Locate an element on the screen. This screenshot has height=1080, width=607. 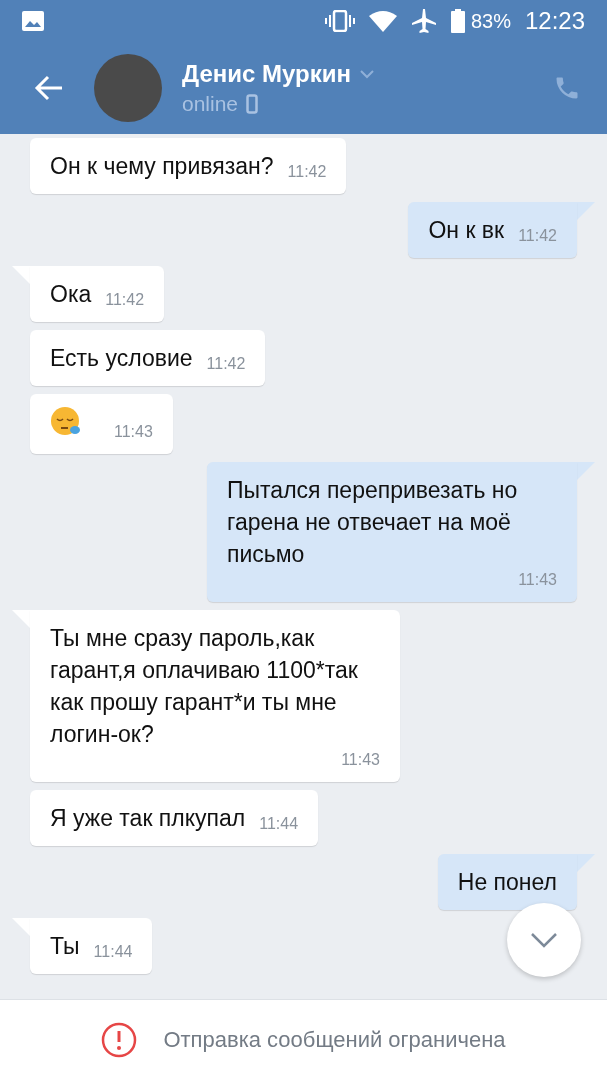
message-text: Ты is located at coordinates (65, 946).